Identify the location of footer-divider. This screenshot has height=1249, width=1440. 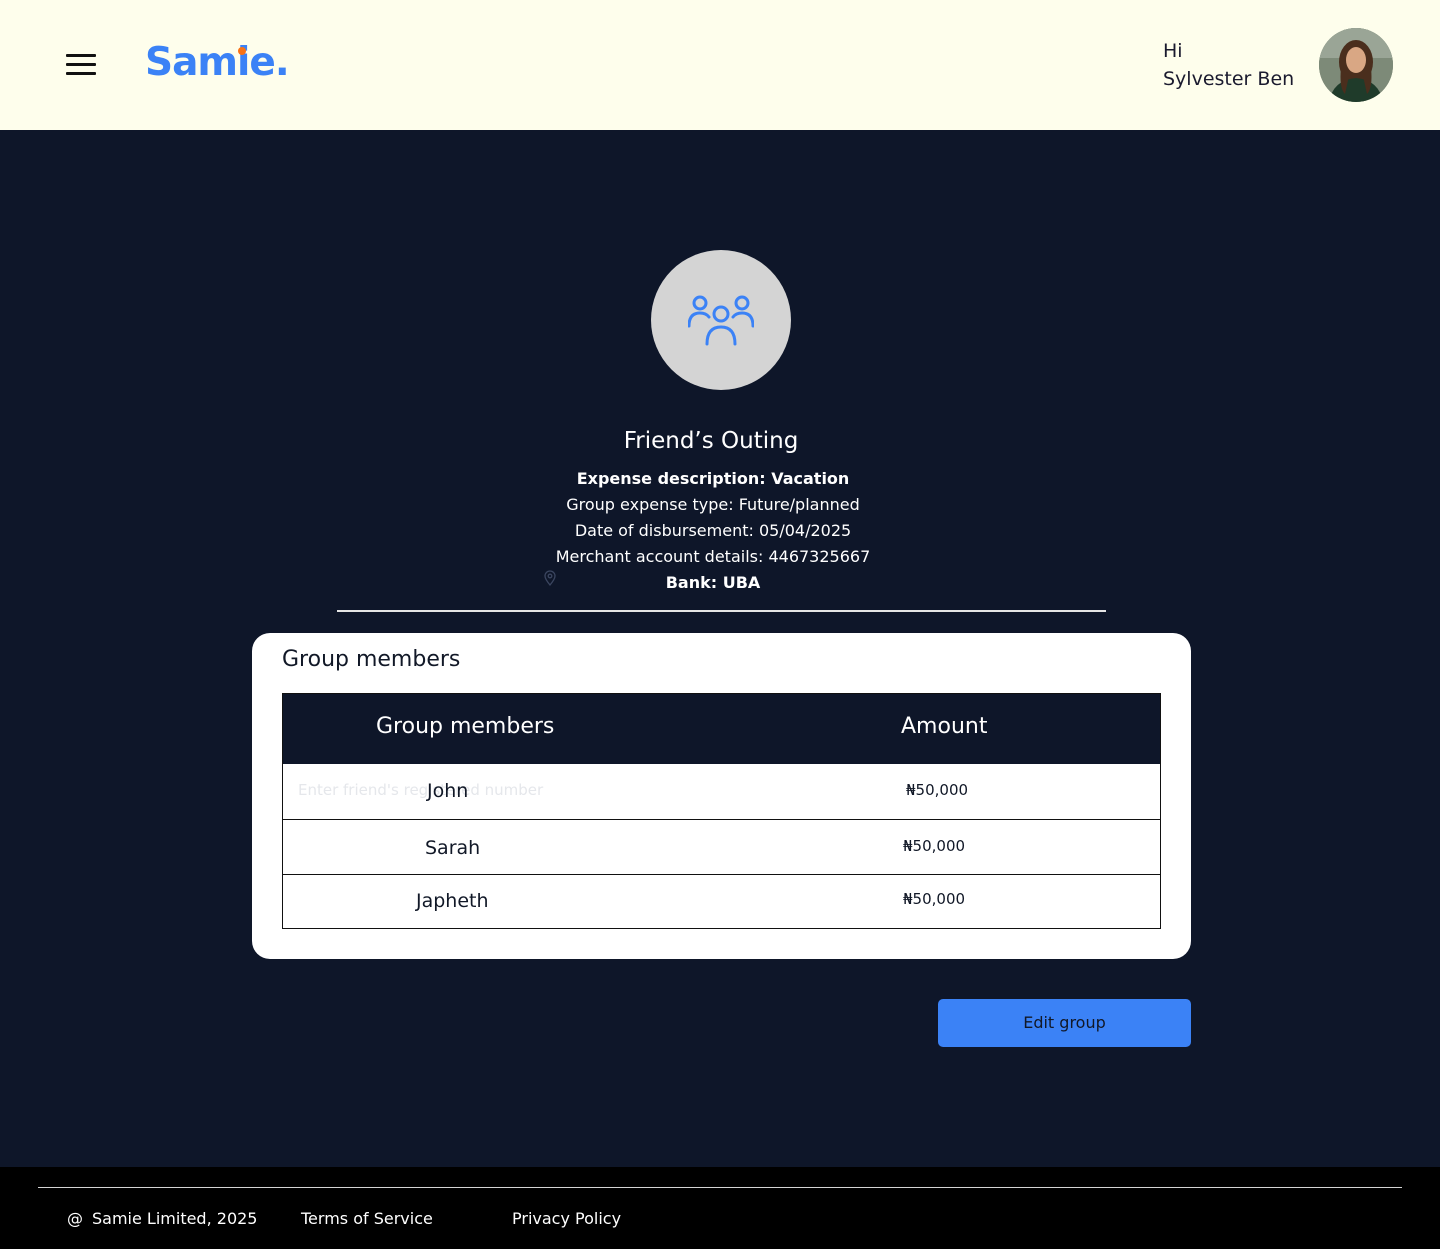
(720, 1187).